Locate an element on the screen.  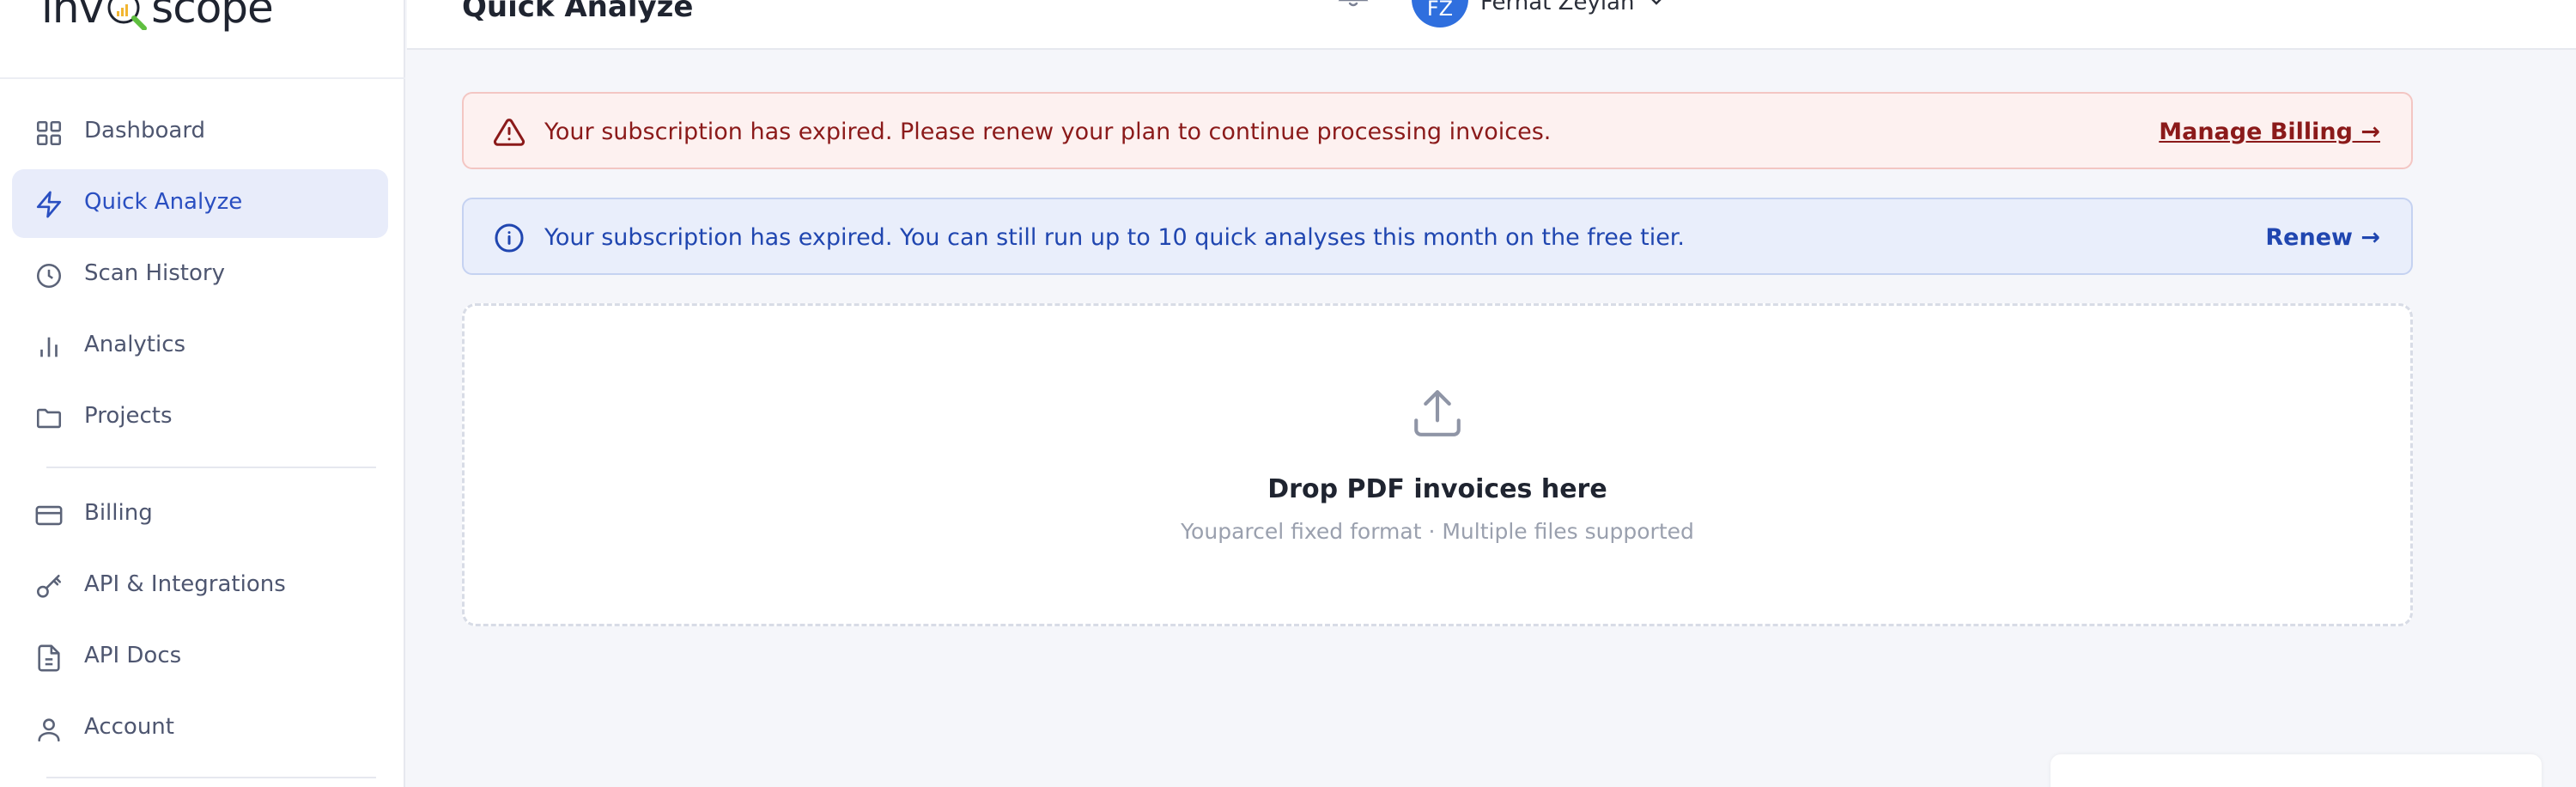
bell-icon is located at coordinates (1353, 7).